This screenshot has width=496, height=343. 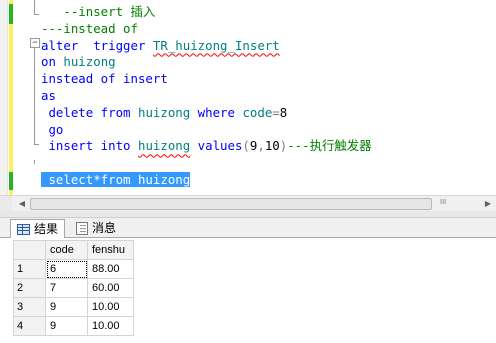 I want to click on tab-results-label: 结果, so click(x=46, y=229).